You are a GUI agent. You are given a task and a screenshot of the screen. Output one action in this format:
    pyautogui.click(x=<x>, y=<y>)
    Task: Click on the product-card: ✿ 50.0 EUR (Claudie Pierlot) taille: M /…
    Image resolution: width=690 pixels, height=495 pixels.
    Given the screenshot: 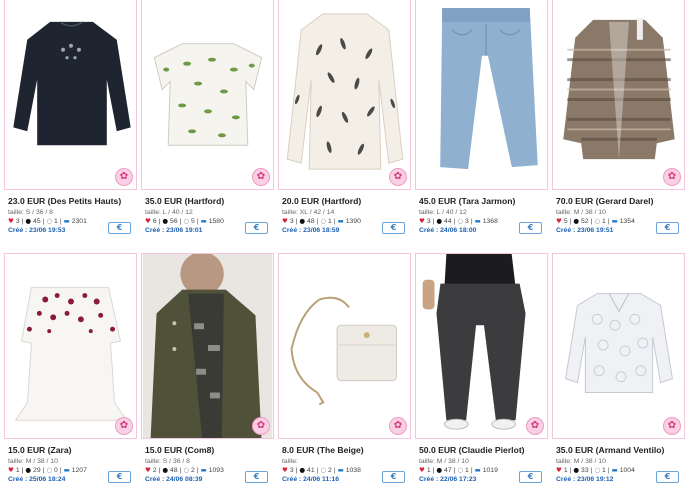 What is the action you would take?
    pyautogui.click(x=481, y=372)
    